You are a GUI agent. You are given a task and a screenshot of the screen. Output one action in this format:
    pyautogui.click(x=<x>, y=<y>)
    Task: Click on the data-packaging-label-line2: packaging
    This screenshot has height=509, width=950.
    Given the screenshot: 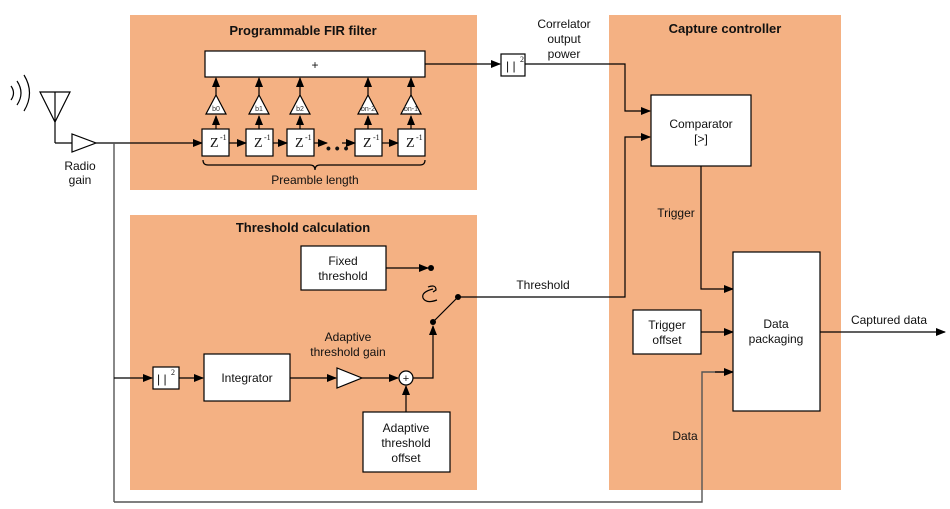 What is the action you would take?
    pyautogui.click(x=776, y=339)
    